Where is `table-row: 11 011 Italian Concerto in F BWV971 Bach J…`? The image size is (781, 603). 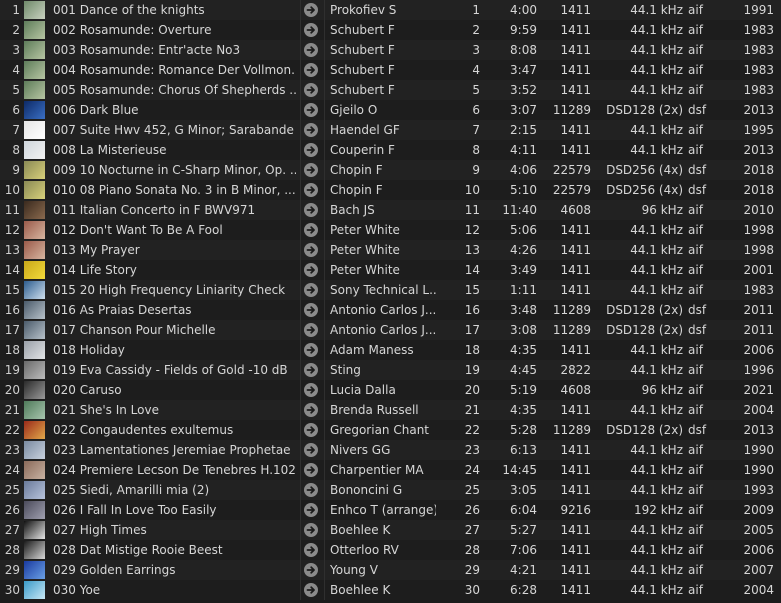 table-row: 11 011 Italian Concerto in F BWV971 Bach J… is located at coordinates (390, 210).